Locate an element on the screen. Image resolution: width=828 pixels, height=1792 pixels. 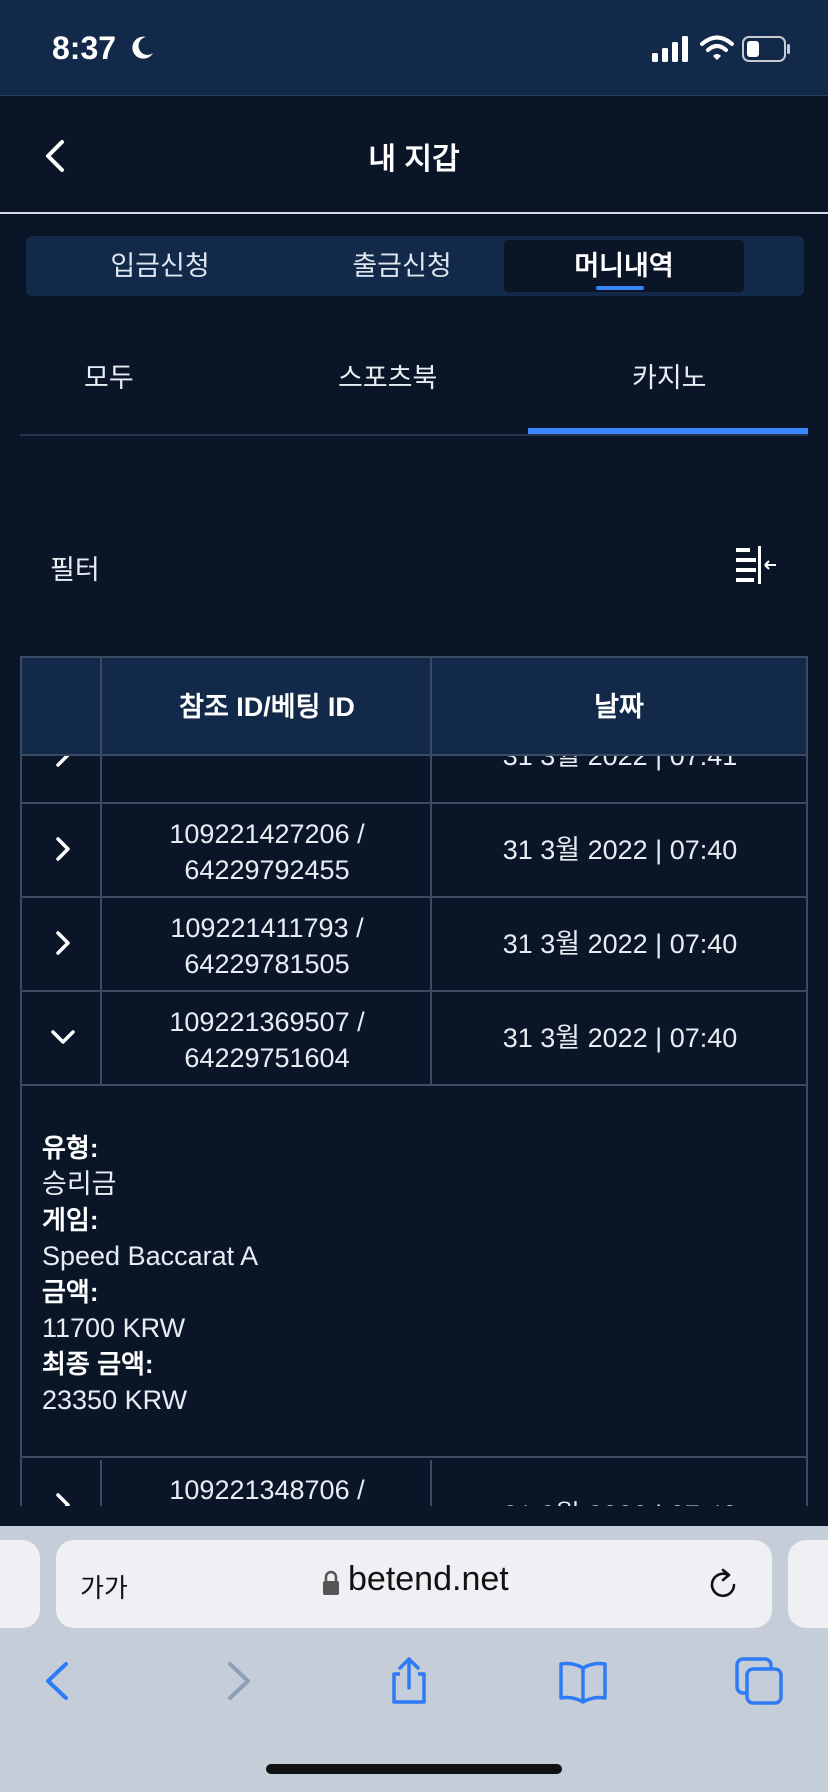
next-tab-preview is located at coordinates (808, 1584).